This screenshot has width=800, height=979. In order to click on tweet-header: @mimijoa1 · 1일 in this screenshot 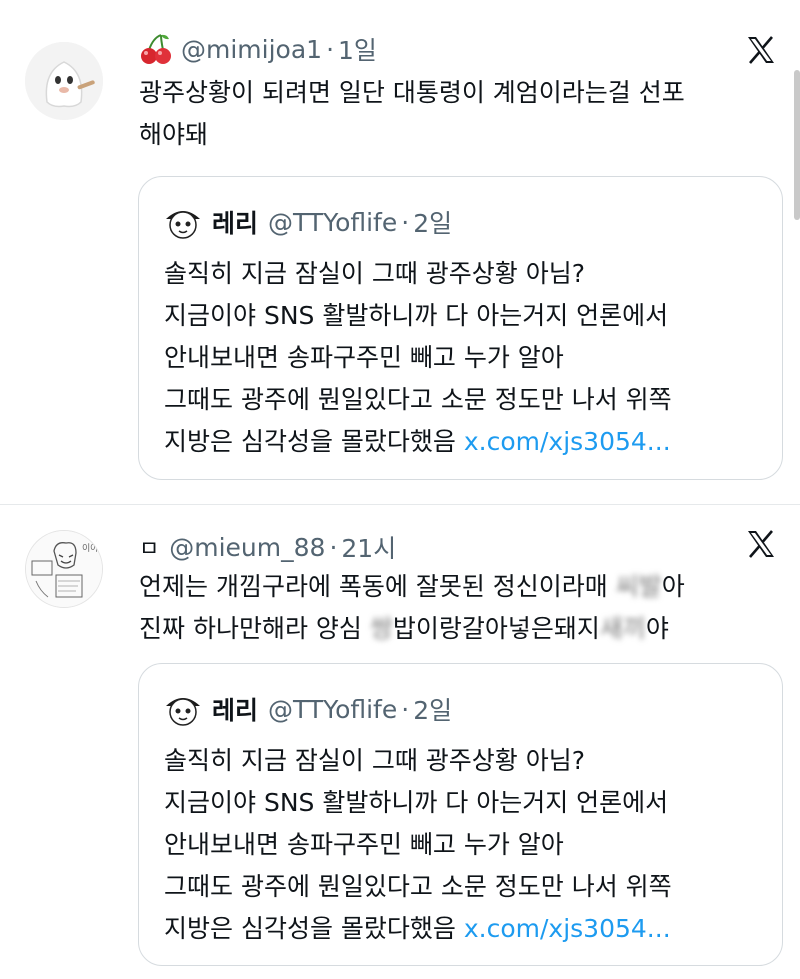, I will do `click(258, 49)`.